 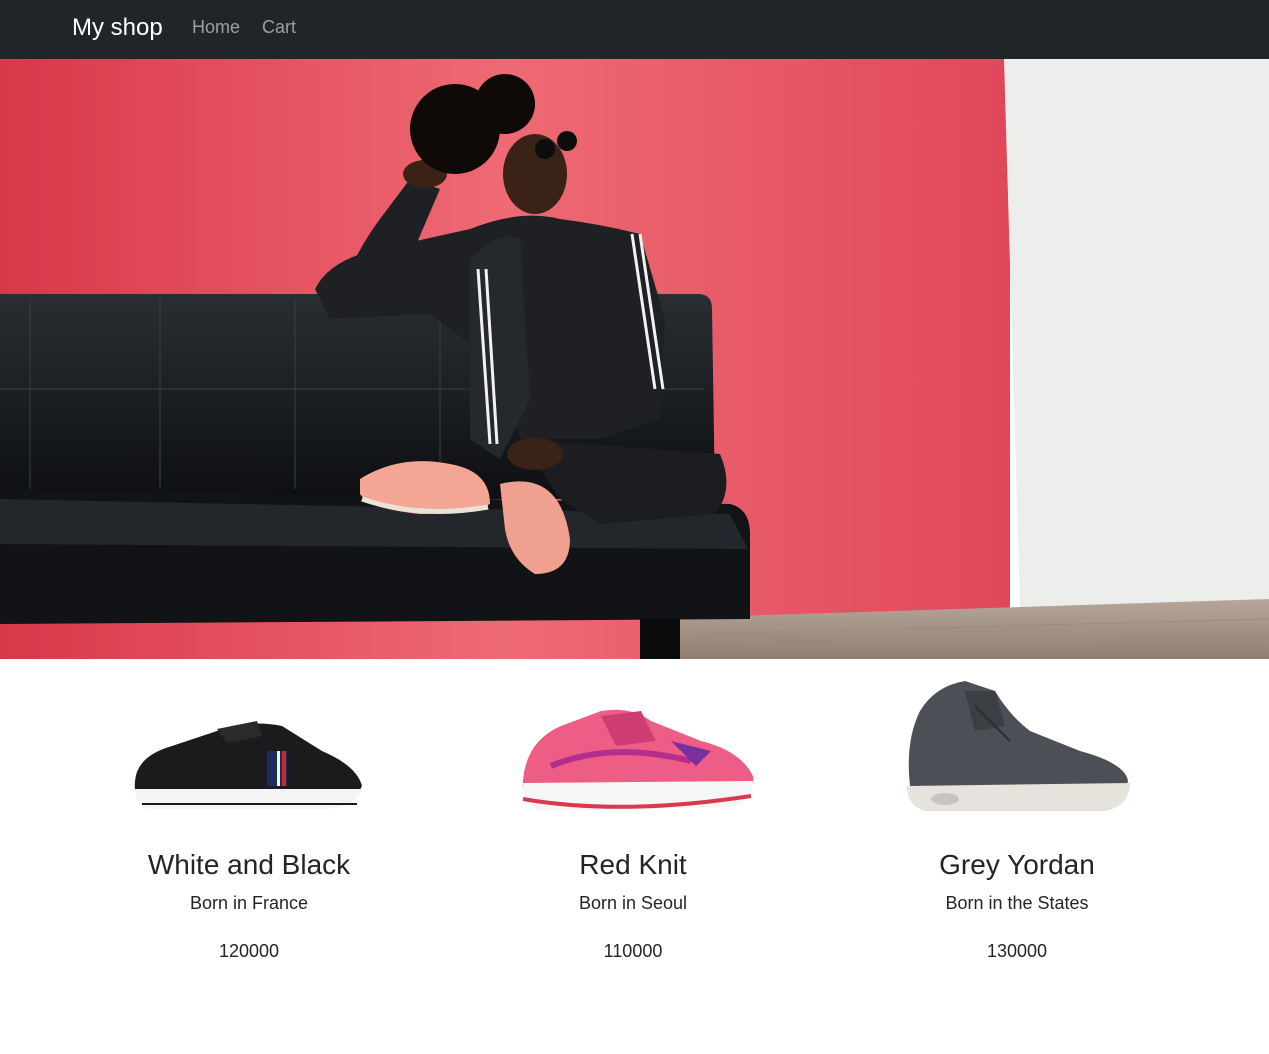 I want to click on nav-link-home: Home, so click(x=216, y=27).